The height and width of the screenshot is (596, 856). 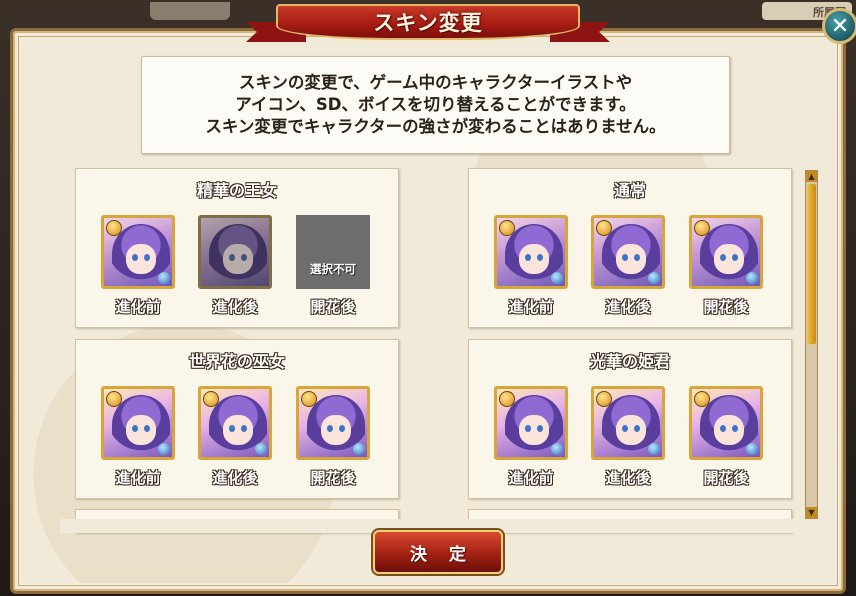 What do you see at coordinates (629, 190) in the screenshot?
I see `skin-name: 通常` at bounding box center [629, 190].